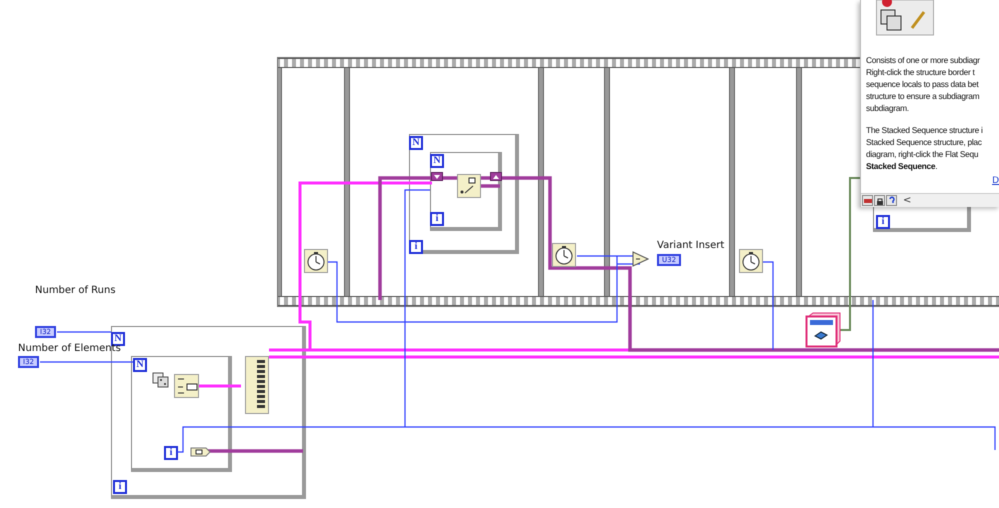 The height and width of the screenshot is (508, 999). What do you see at coordinates (891, 200) in the screenshot?
I see `help-icon` at bounding box center [891, 200].